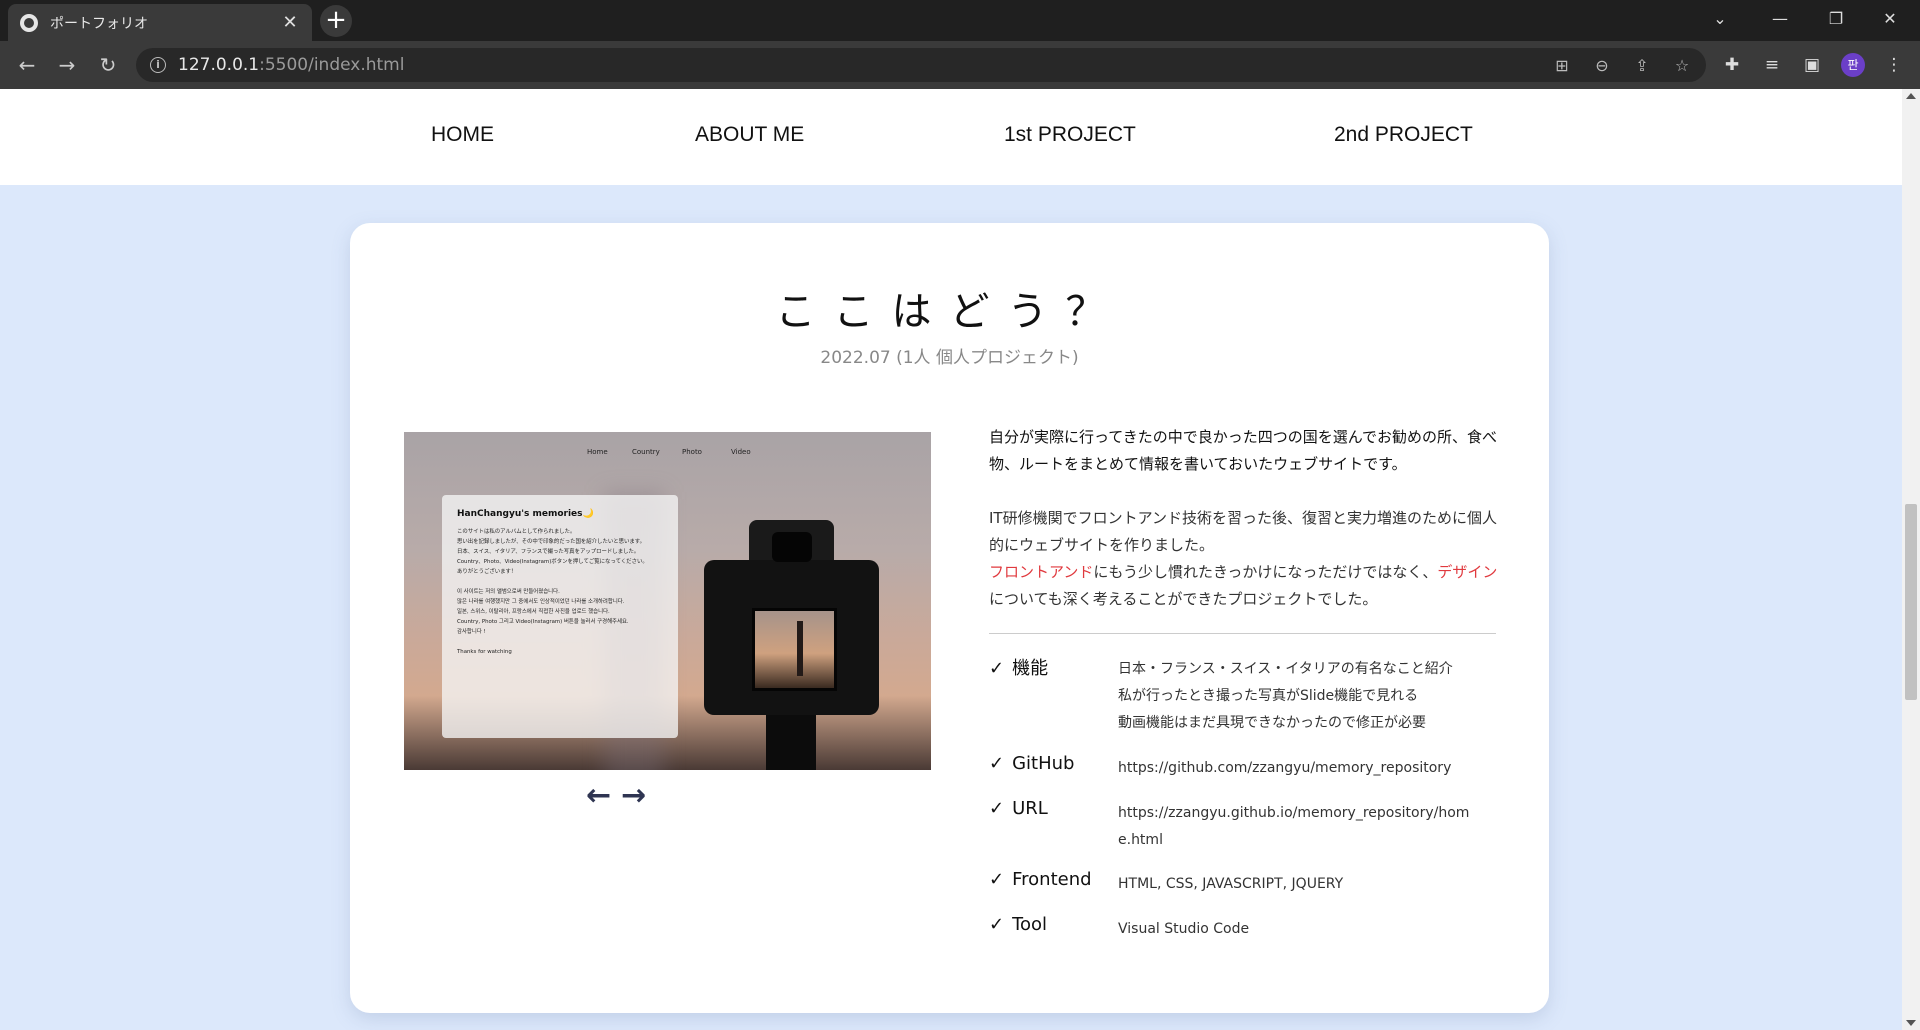 The height and width of the screenshot is (1030, 1920). Describe the element at coordinates (1562, 66) in the screenshot. I see `translate-icon: ⊞` at that location.